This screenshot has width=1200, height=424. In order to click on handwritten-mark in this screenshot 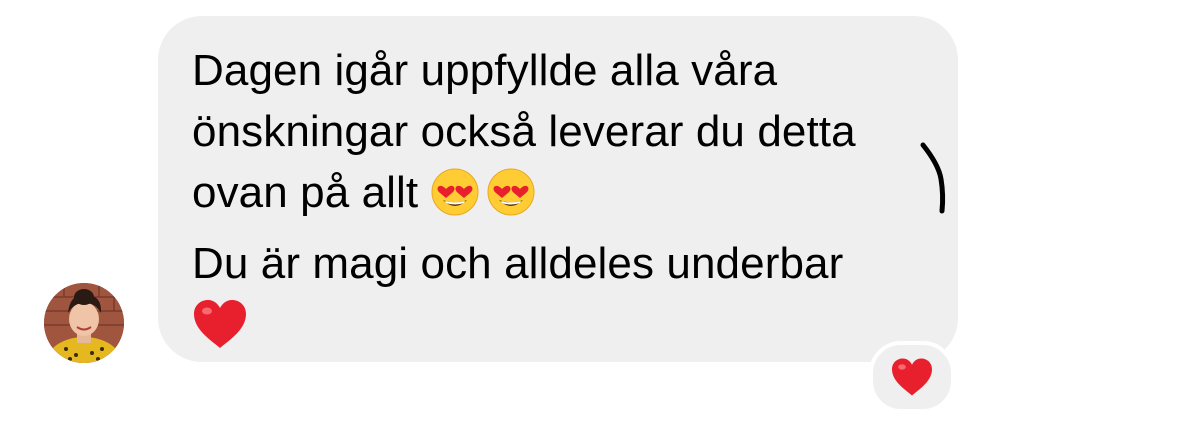, I will do `click(935, 179)`.